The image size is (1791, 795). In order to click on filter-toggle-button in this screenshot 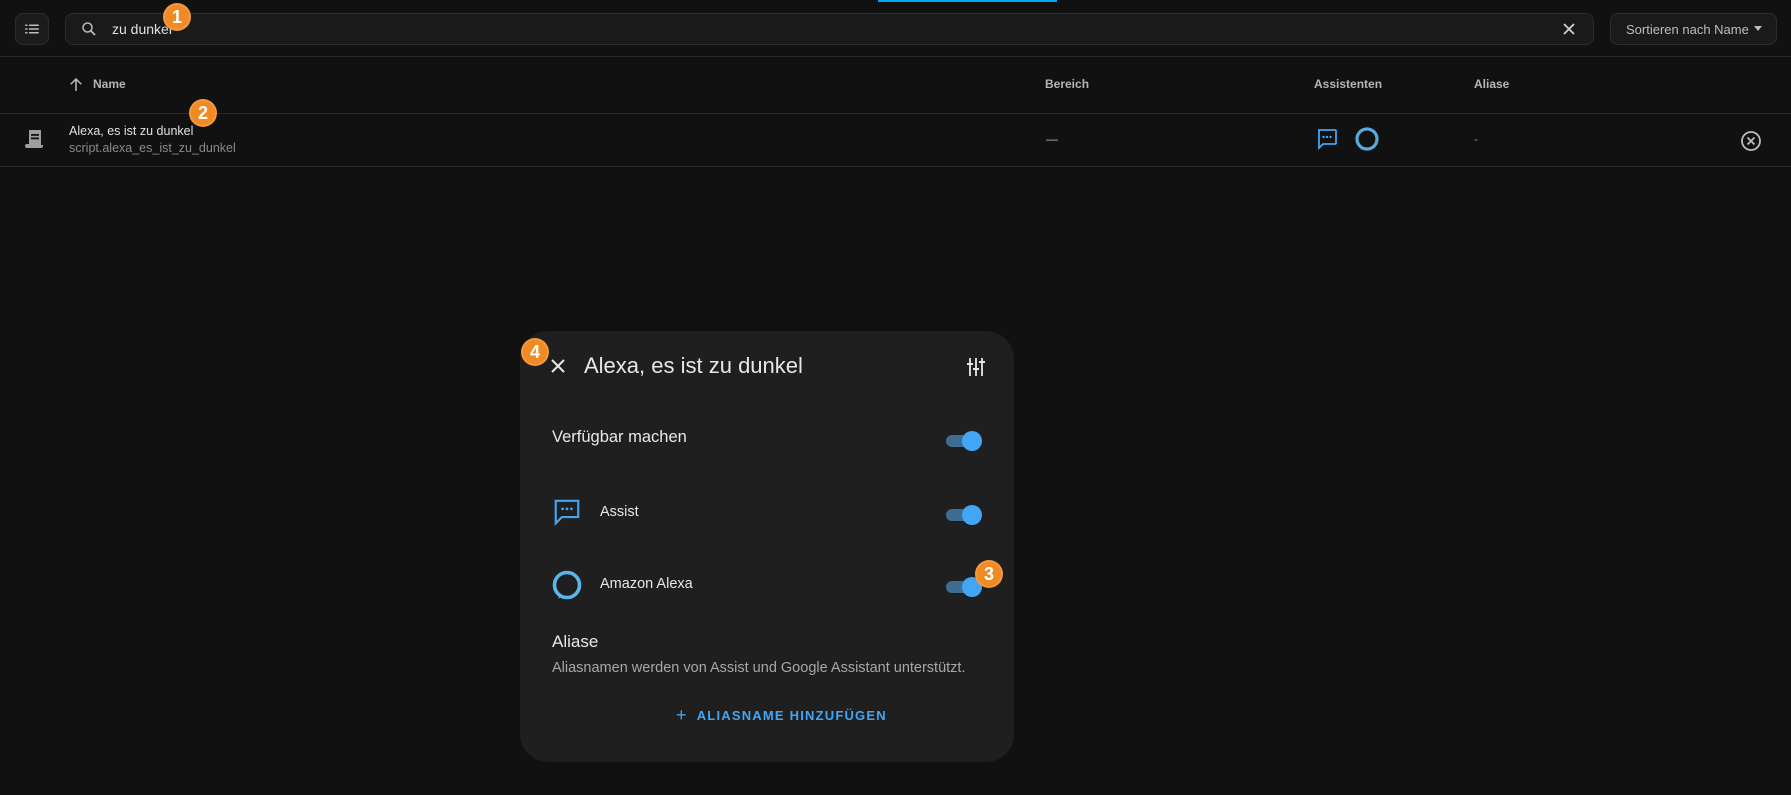, I will do `click(32, 29)`.